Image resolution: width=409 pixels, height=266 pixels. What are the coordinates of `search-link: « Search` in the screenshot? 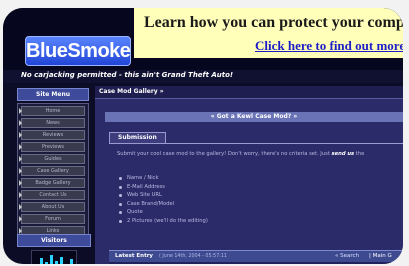 It's located at (347, 256).